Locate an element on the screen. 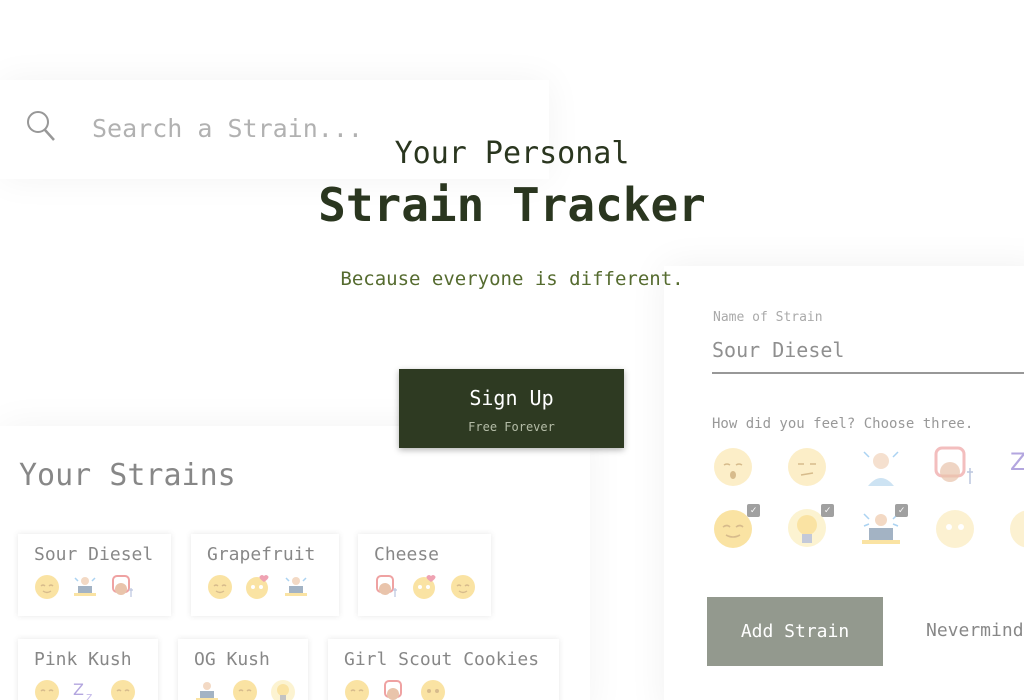 Image resolution: width=1024 pixels, height=700 pixels. unamused-face-option is located at coordinates (807, 467).